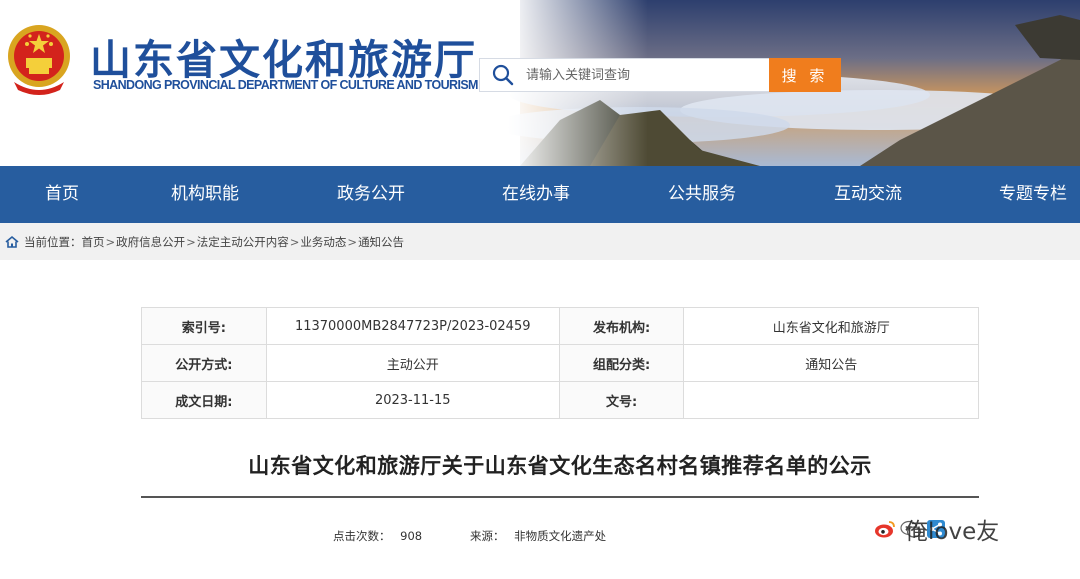  What do you see at coordinates (204, 400) in the screenshot?
I see `creation-date-label: 成文日期:` at bounding box center [204, 400].